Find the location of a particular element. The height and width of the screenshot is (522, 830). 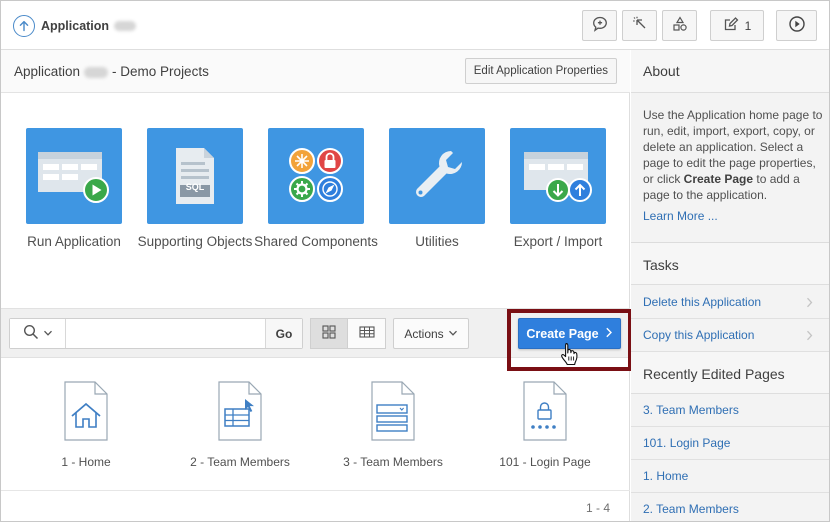

shared-components-icon is located at coordinates (316, 176).